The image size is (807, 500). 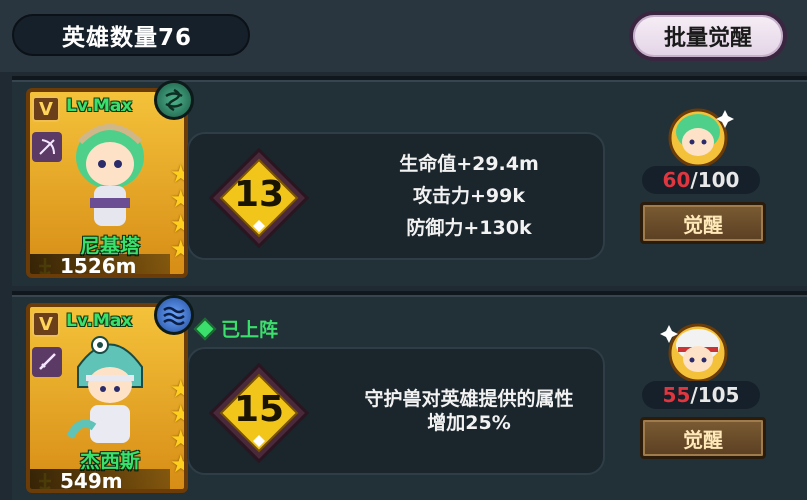 I want to click on stat-list: 生命值+29.4m 攻击力+99k 防御力+130k, so click(x=469, y=196).